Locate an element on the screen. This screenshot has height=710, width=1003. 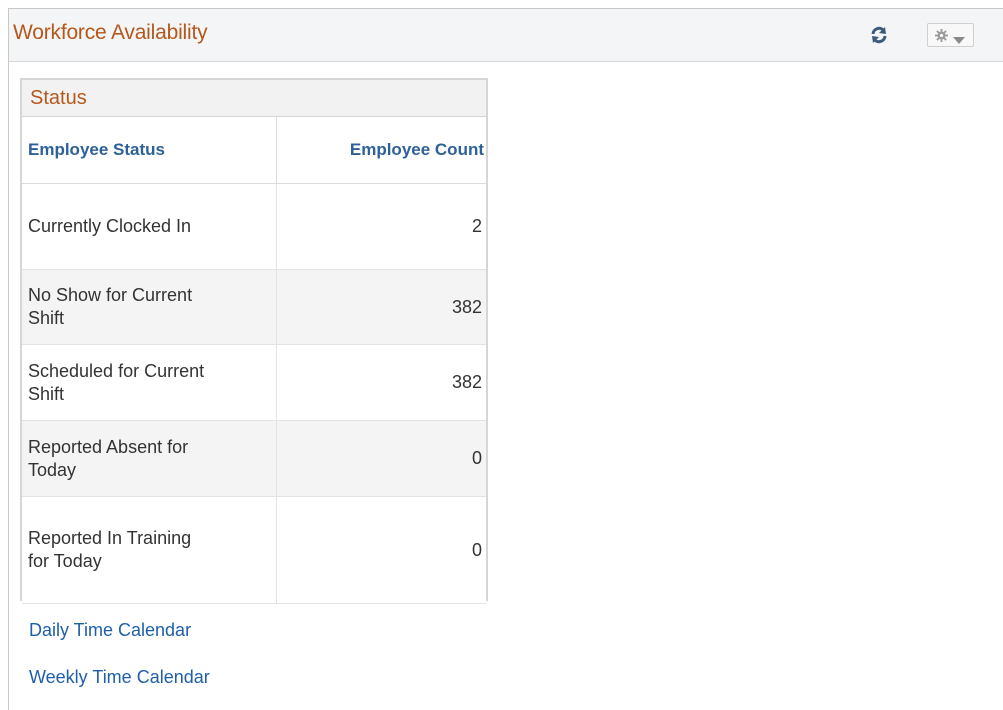
daily-time-calendar-link: Daily Time Calendar is located at coordinates (110, 630).